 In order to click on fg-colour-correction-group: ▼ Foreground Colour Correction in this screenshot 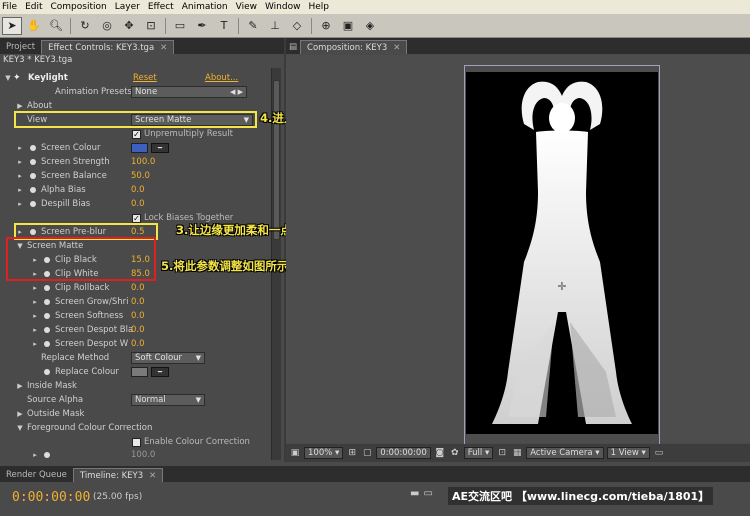, I will do `click(135, 428)`.